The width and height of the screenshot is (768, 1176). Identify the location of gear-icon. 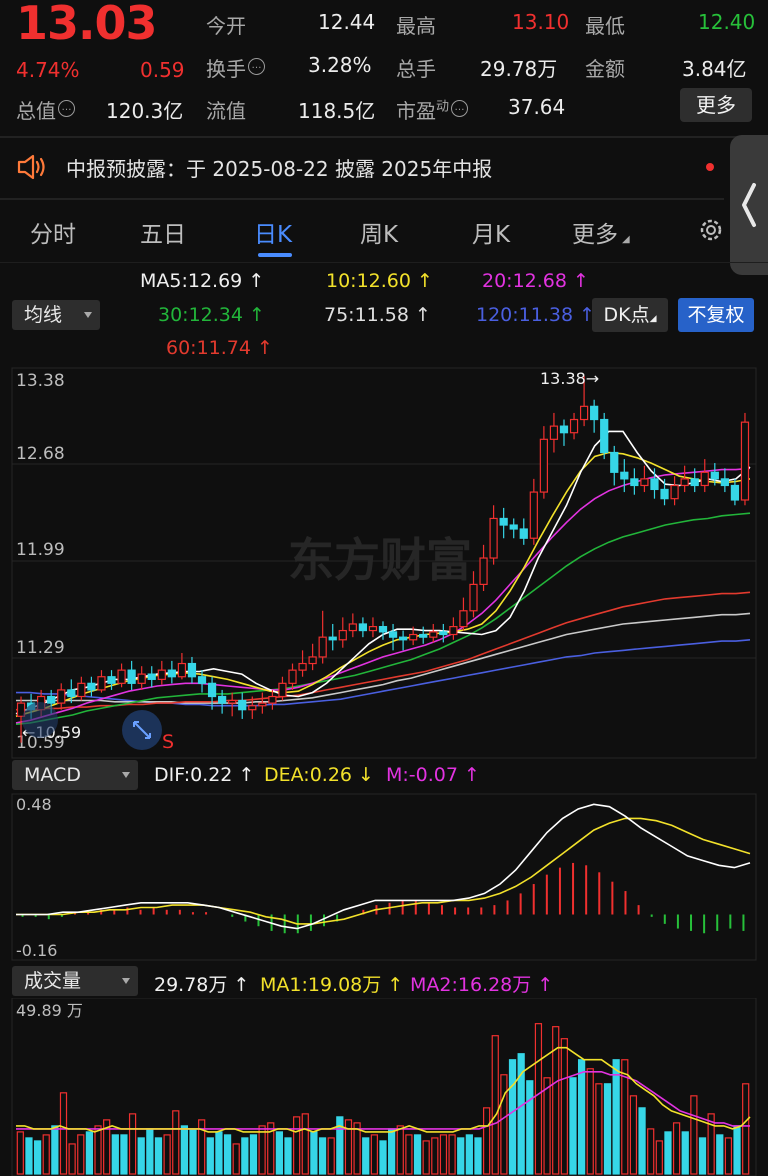
(711, 230).